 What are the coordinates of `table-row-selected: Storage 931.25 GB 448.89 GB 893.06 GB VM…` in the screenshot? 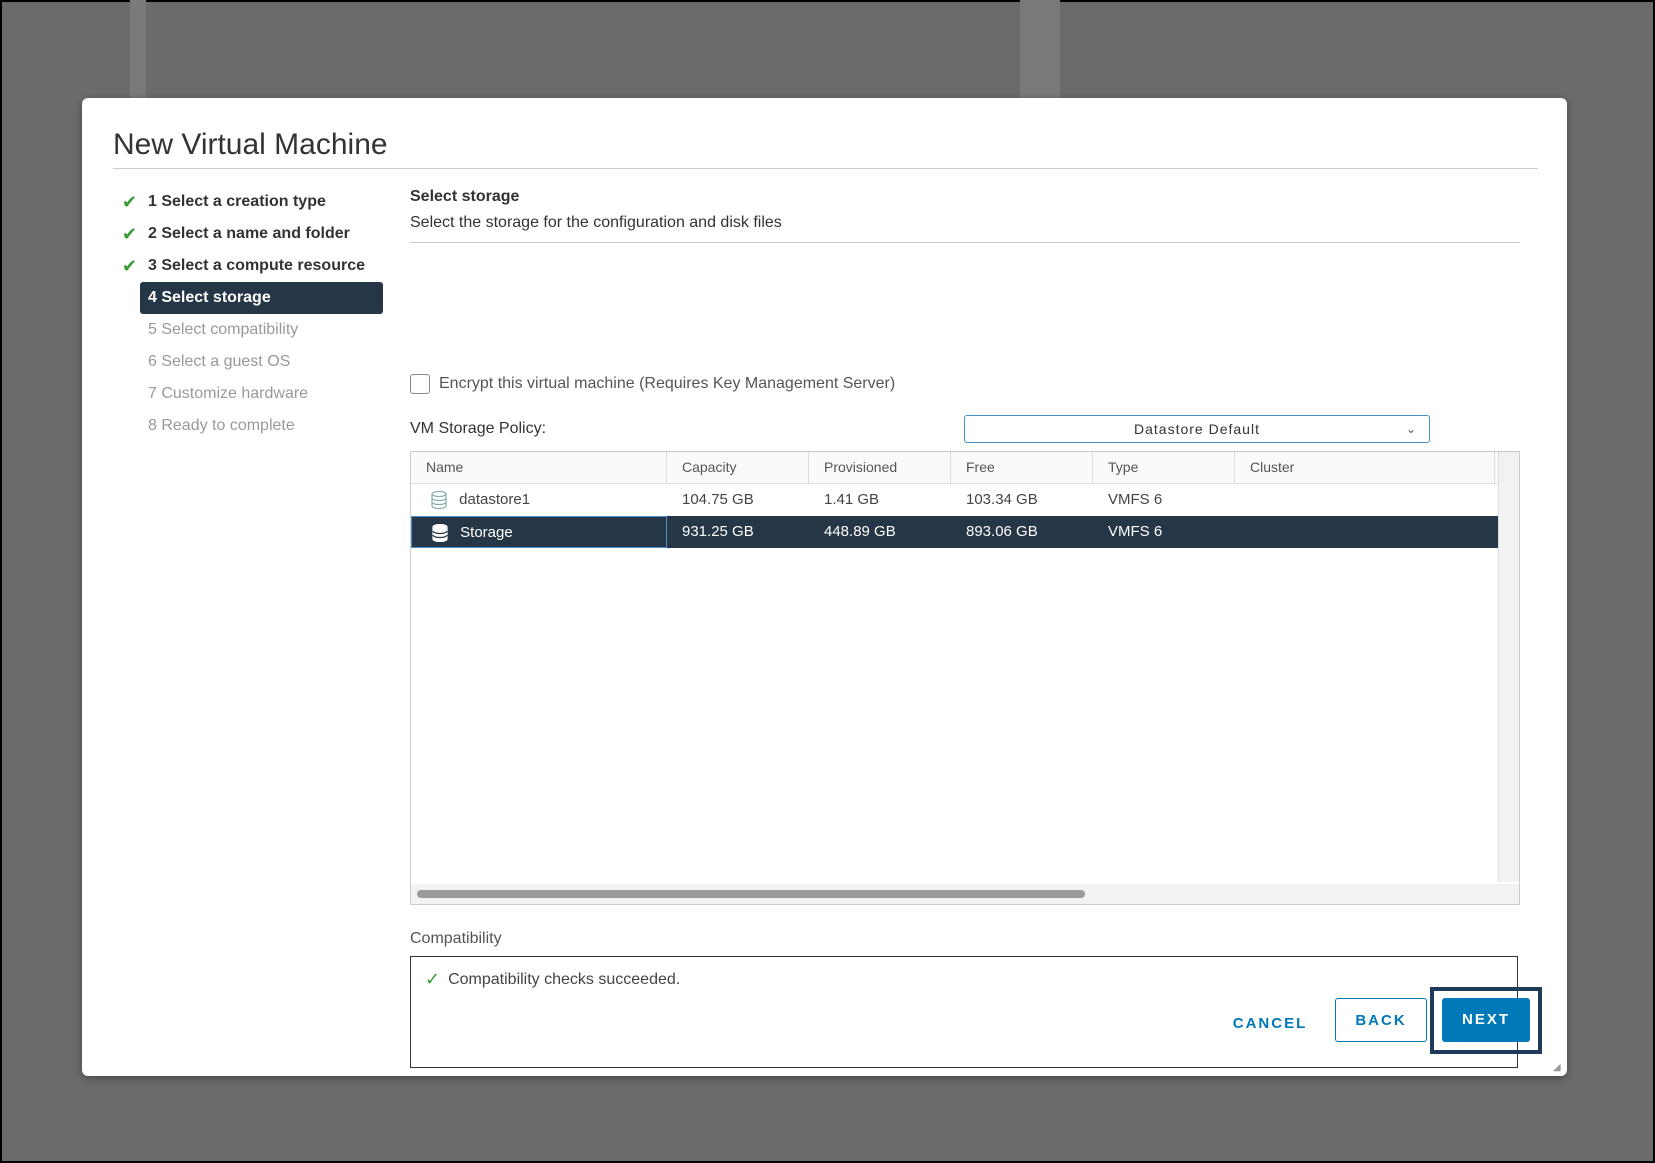 It's located at (965, 532).